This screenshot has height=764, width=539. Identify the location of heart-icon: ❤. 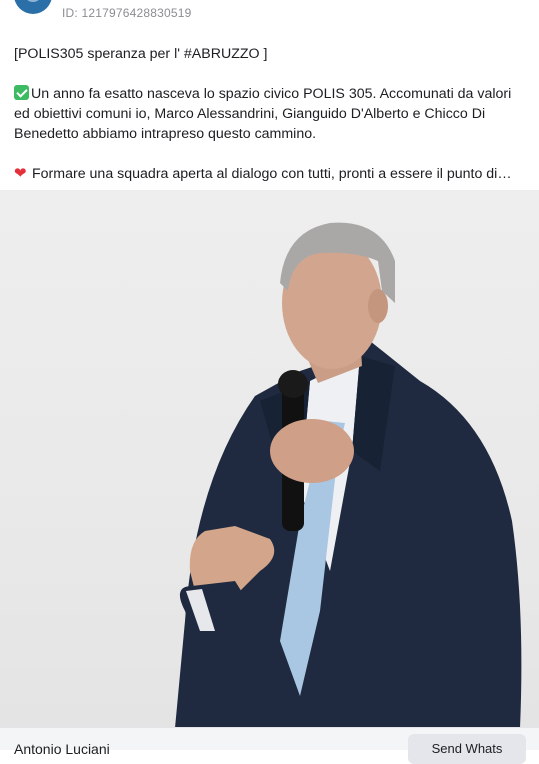
(20, 173).